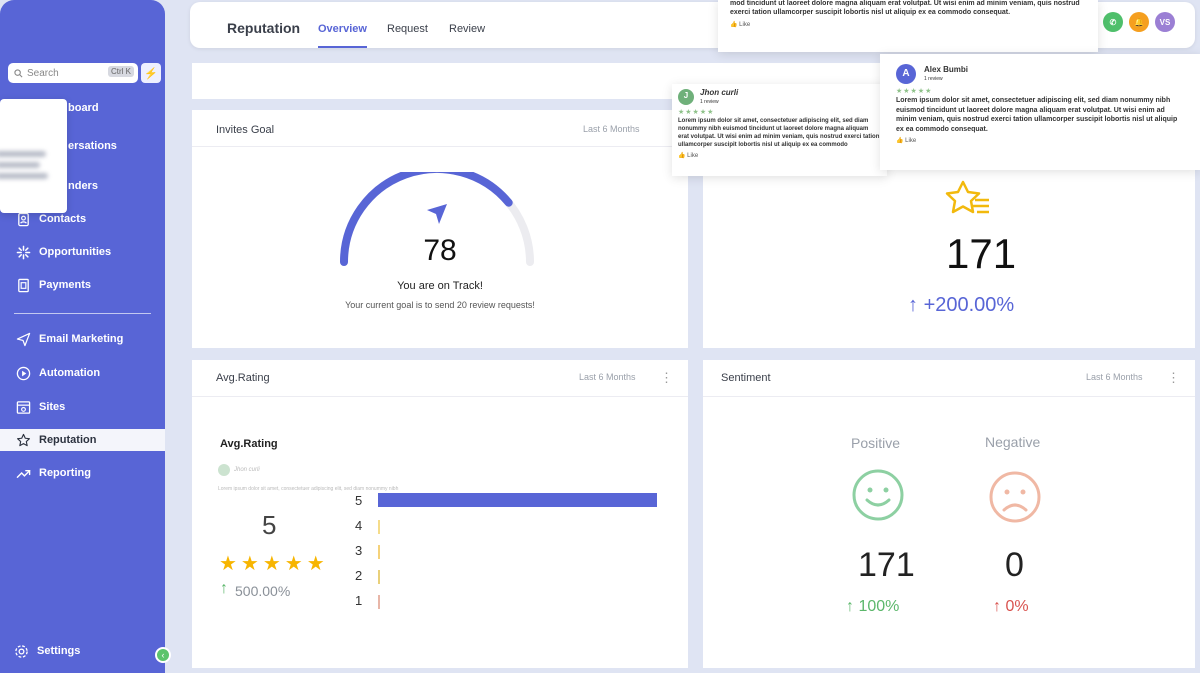  Describe the element at coordinates (243, 378) in the screenshot. I see `card-title: Avg.Rating` at that location.